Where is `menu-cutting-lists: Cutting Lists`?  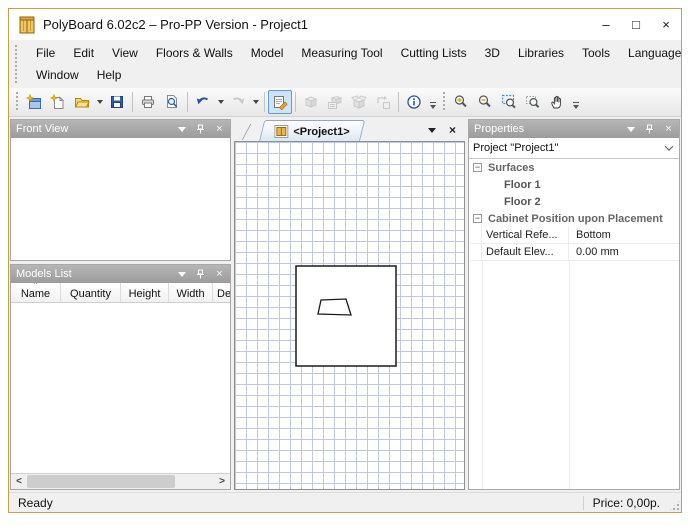
menu-cutting-lists: Cutting Lists is located at coordinates (434, 53).